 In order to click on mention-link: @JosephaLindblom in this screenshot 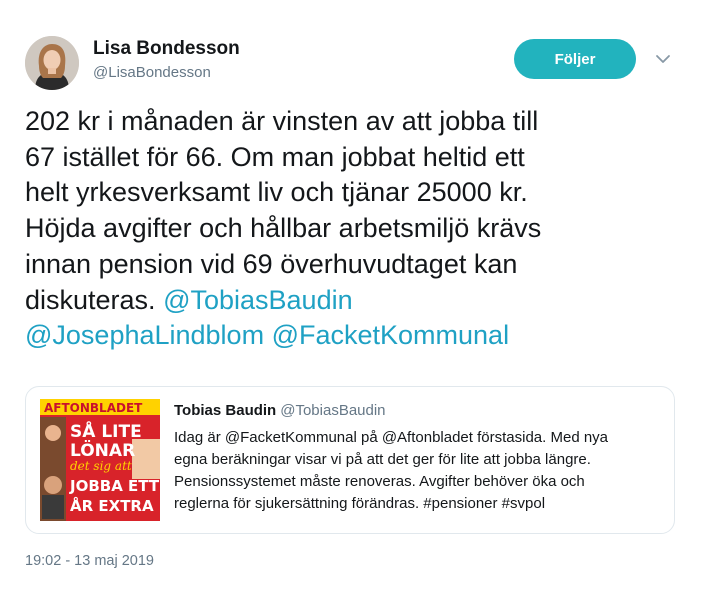, I will do `click(144, 335)`.